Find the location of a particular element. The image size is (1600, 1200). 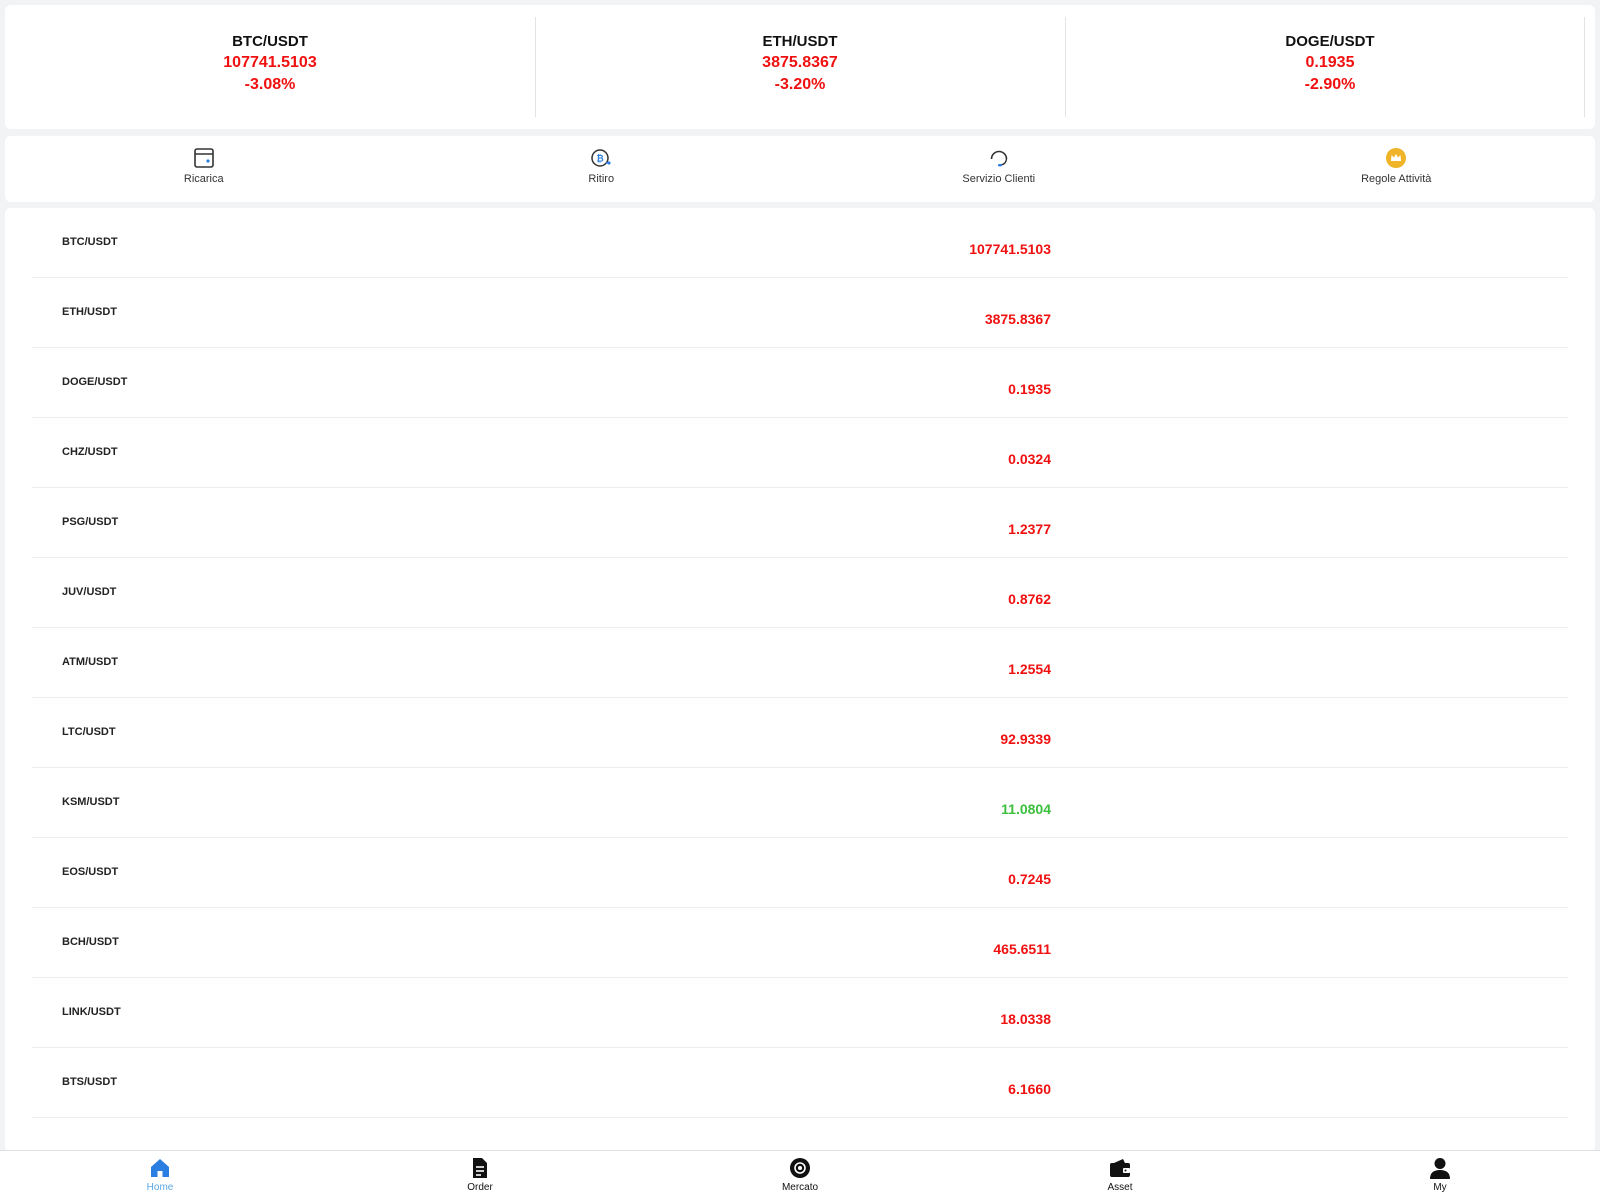

market-price: 1.2377 is located at coordinates (1029, 529).